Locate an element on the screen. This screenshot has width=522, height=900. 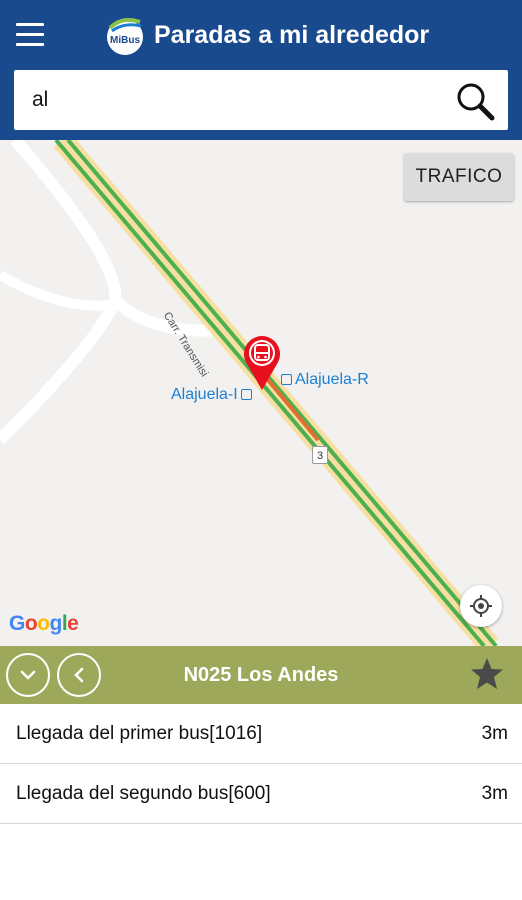
google-attribution: Google is located at coordinates (44, 623).